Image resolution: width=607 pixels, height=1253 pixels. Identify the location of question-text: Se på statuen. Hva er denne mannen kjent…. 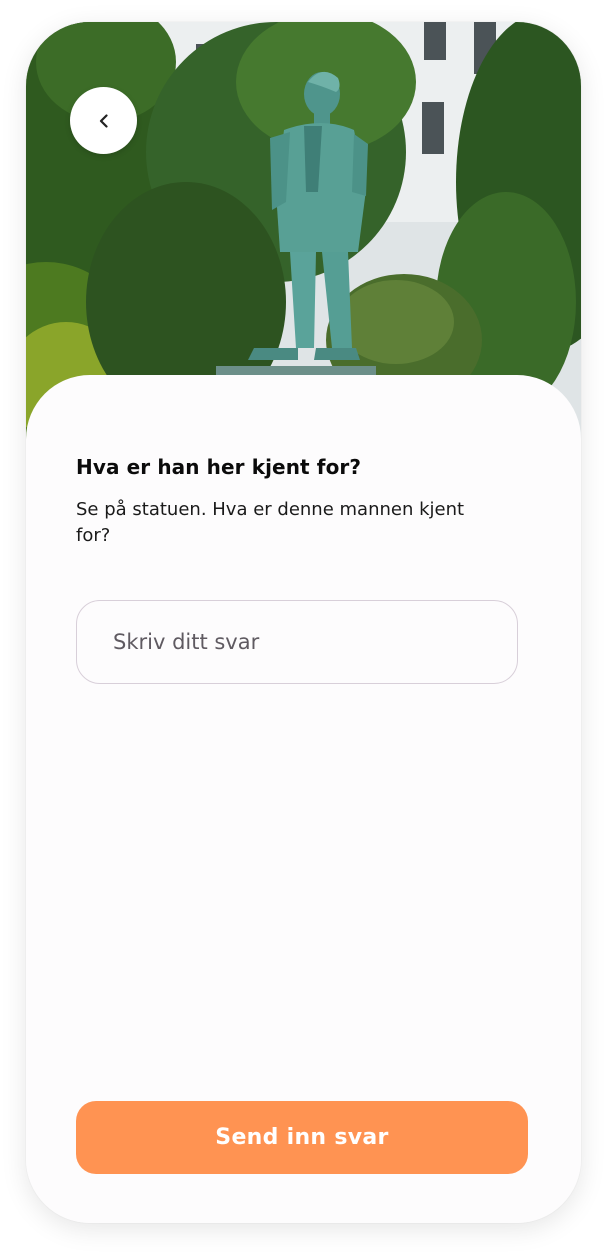
(270, 522).